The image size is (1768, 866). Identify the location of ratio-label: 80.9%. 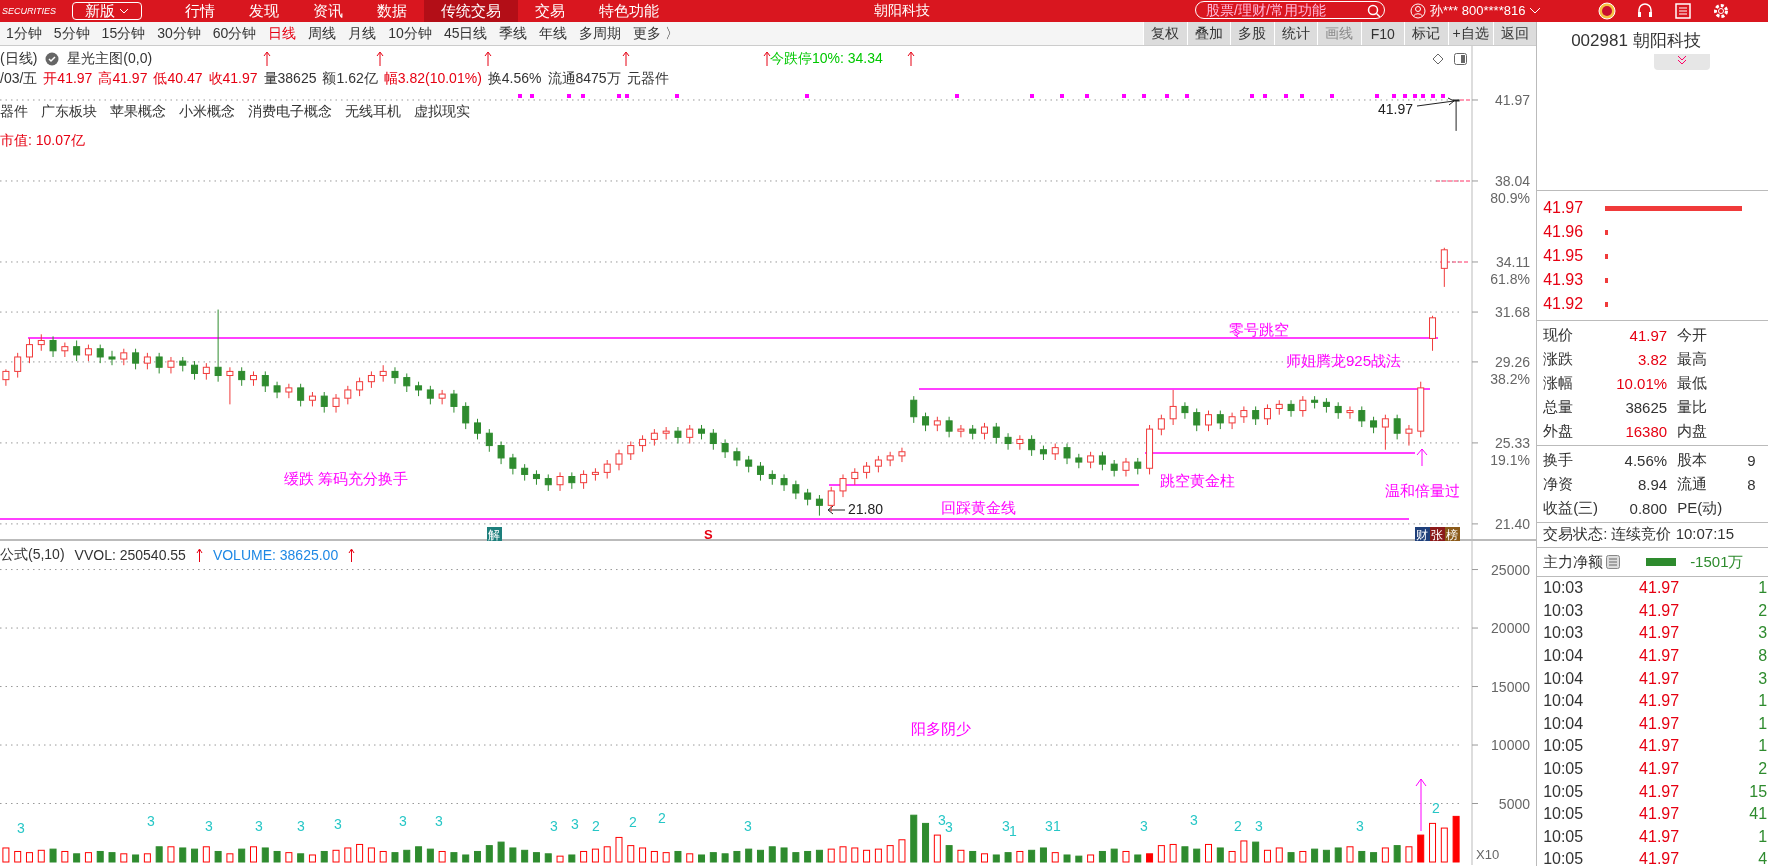
(1510, 198).